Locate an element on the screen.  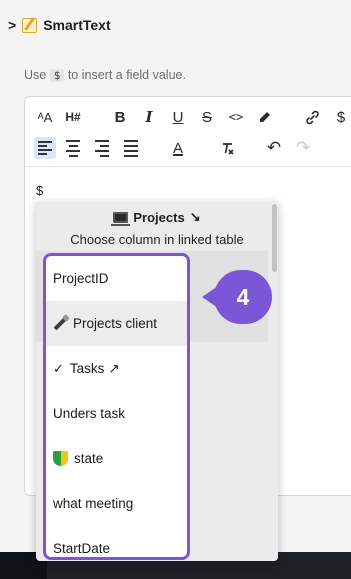
laptop-icon is located at coordinates (121, 218).